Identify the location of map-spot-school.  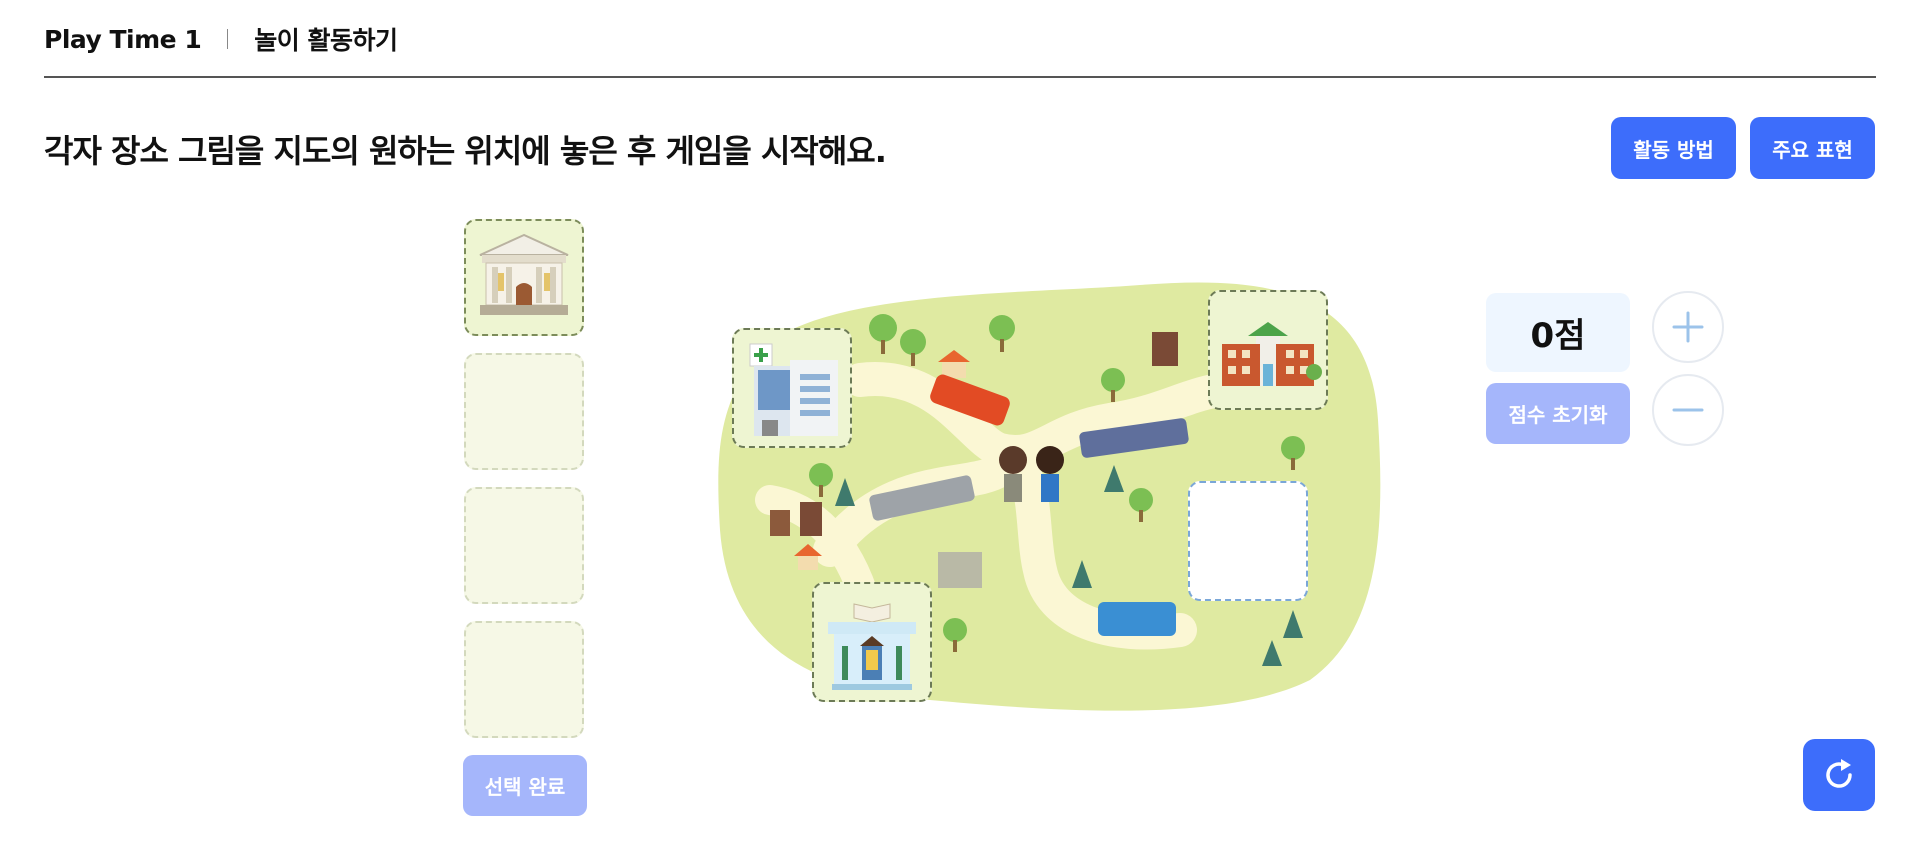
(1268, 350).